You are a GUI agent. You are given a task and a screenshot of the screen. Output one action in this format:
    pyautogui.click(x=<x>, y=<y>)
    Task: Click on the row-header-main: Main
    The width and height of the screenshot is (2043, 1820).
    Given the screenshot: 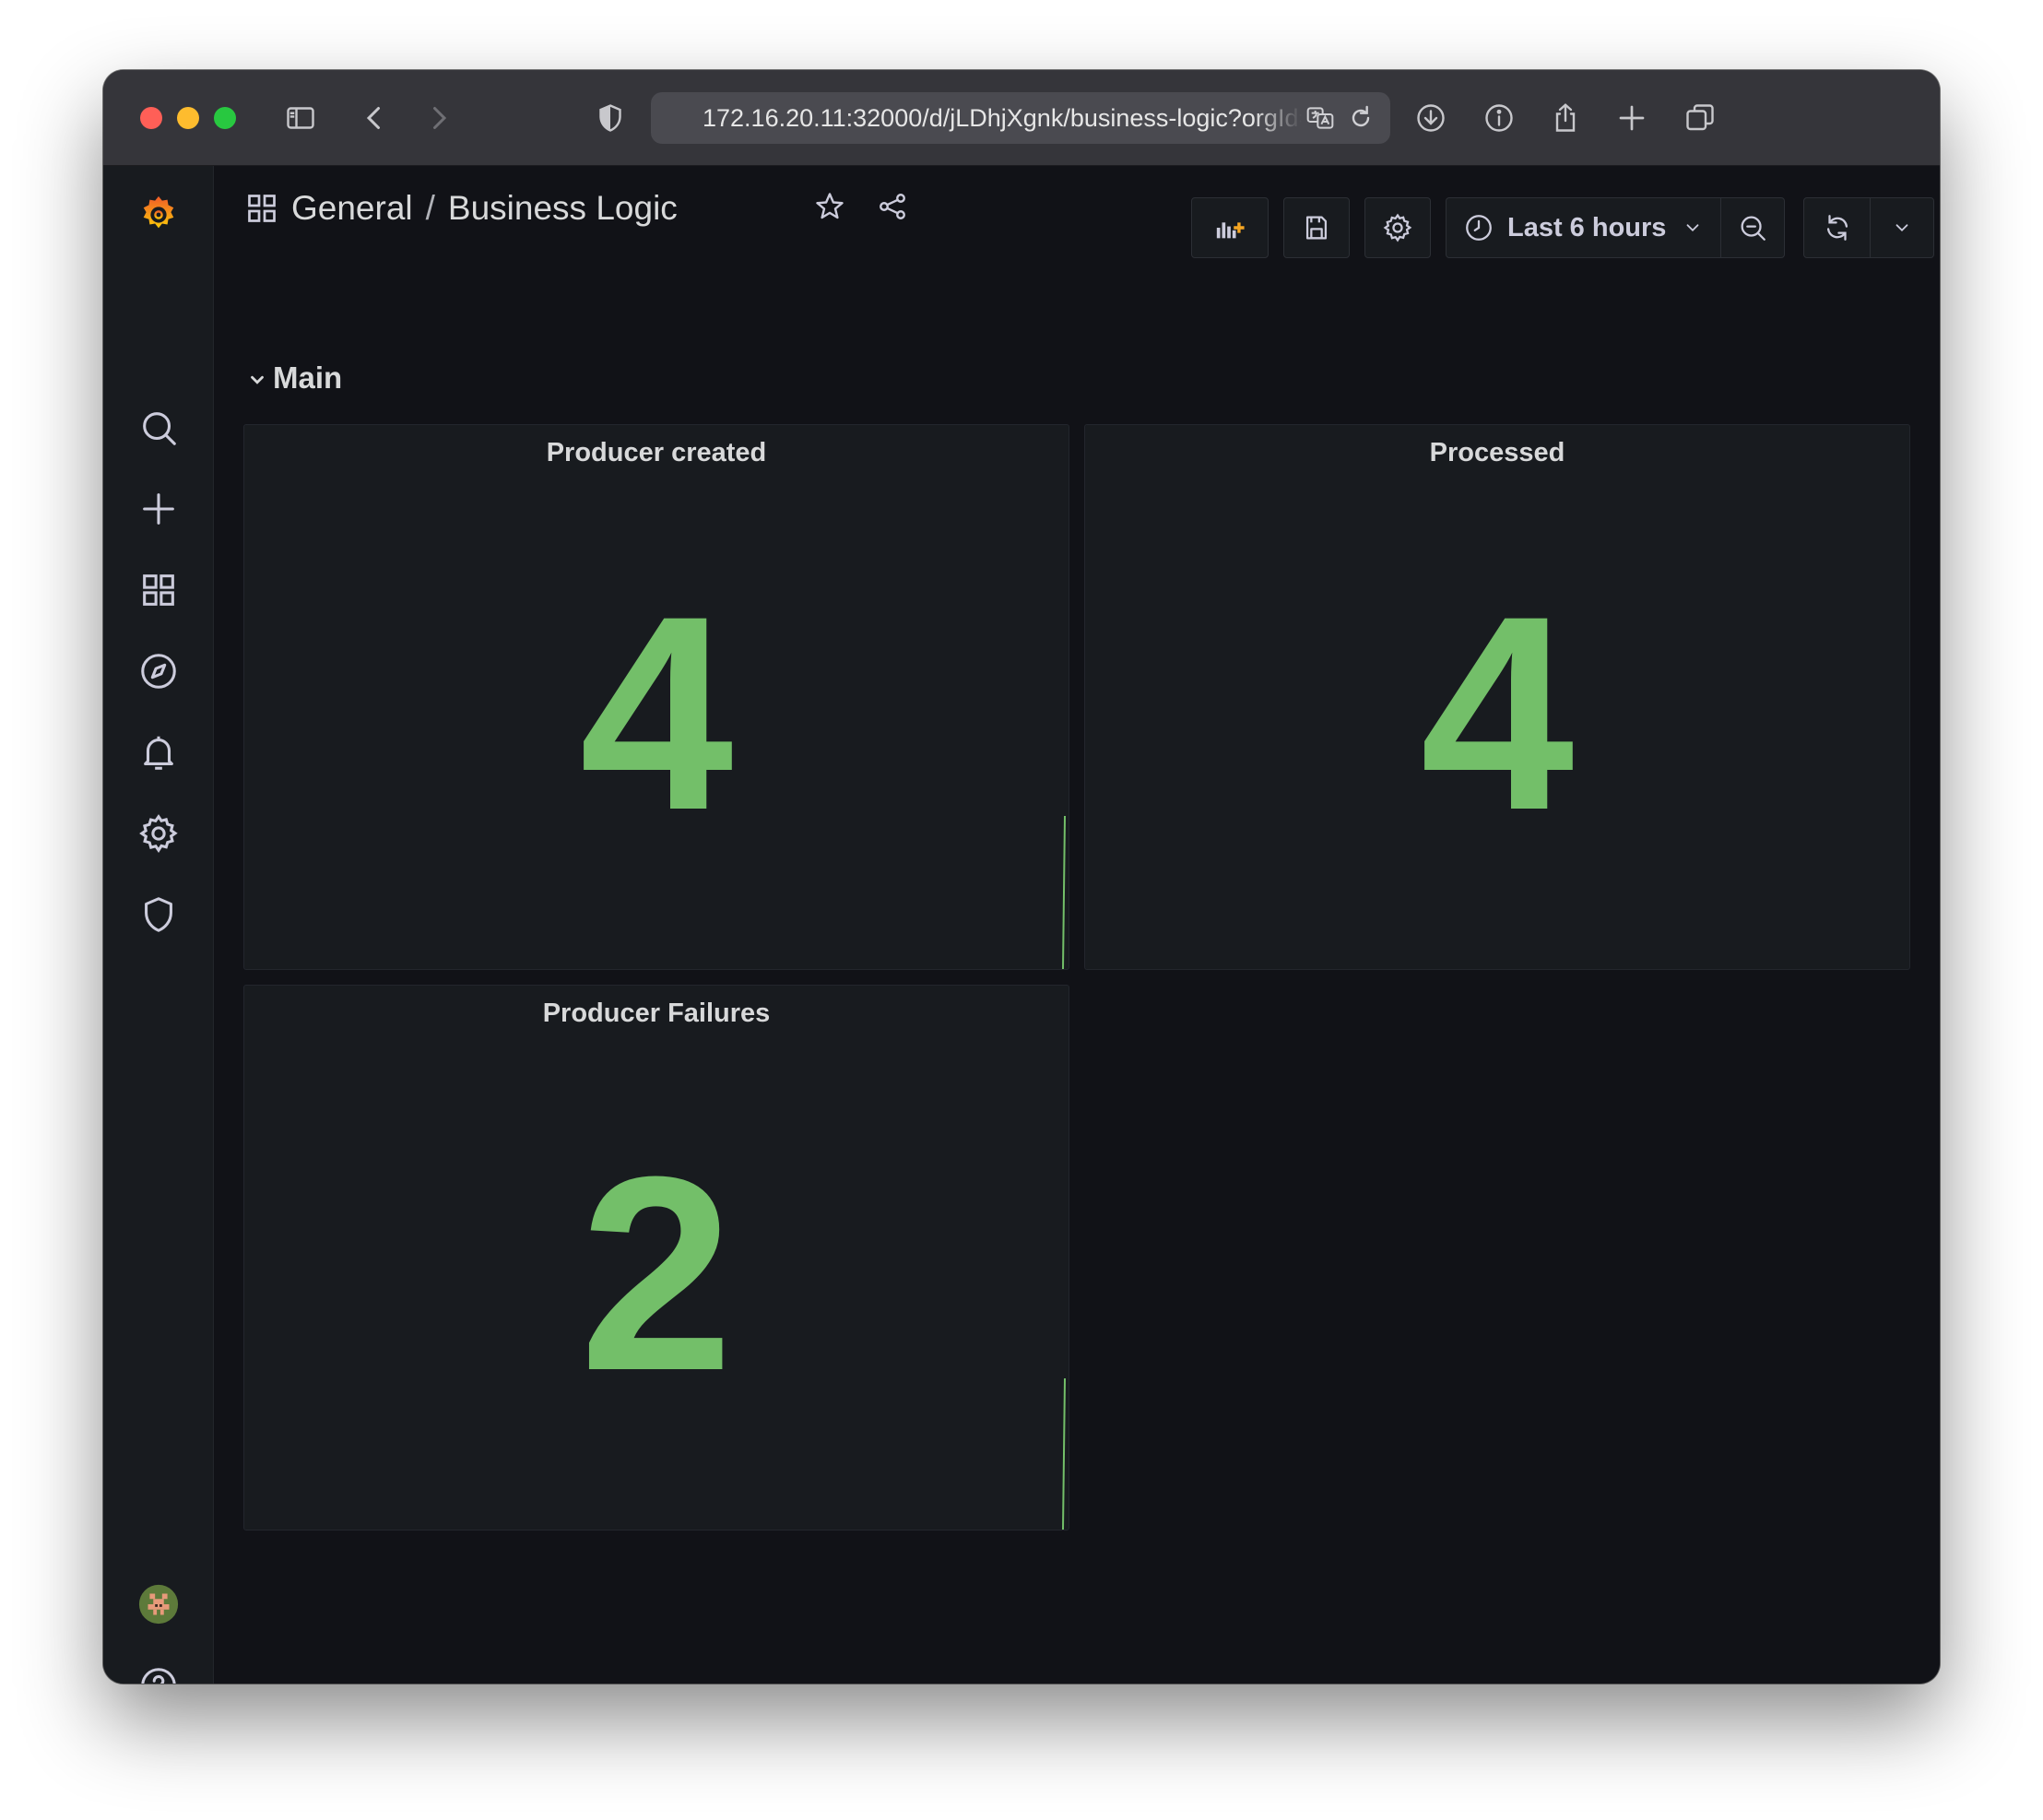 What is the action you would take?
    pyautogui.click(x=294, y=378)
    